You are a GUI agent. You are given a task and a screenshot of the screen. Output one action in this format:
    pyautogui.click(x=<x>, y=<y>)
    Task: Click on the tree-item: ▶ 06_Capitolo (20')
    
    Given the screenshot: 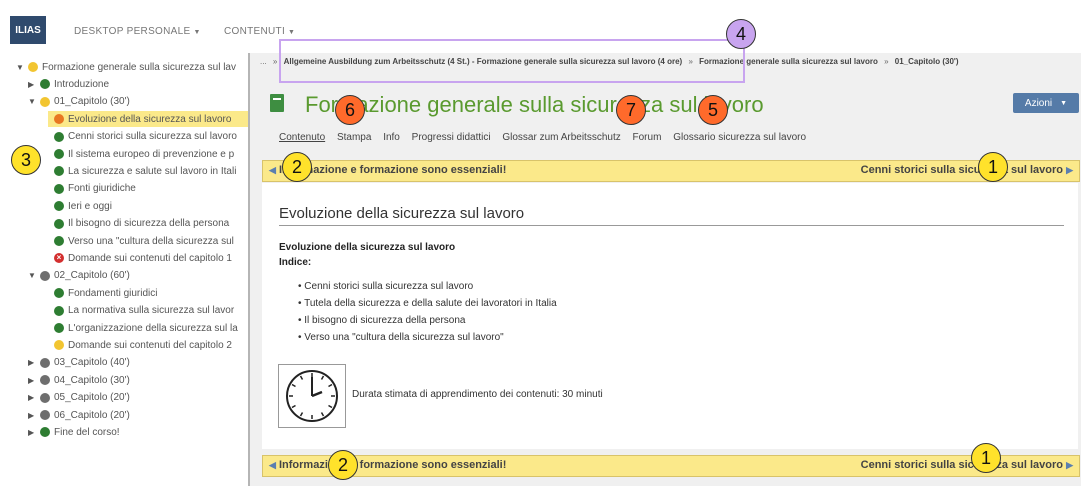 What is the action you would take?
    pyautogui.click(x=79, y=415)
    